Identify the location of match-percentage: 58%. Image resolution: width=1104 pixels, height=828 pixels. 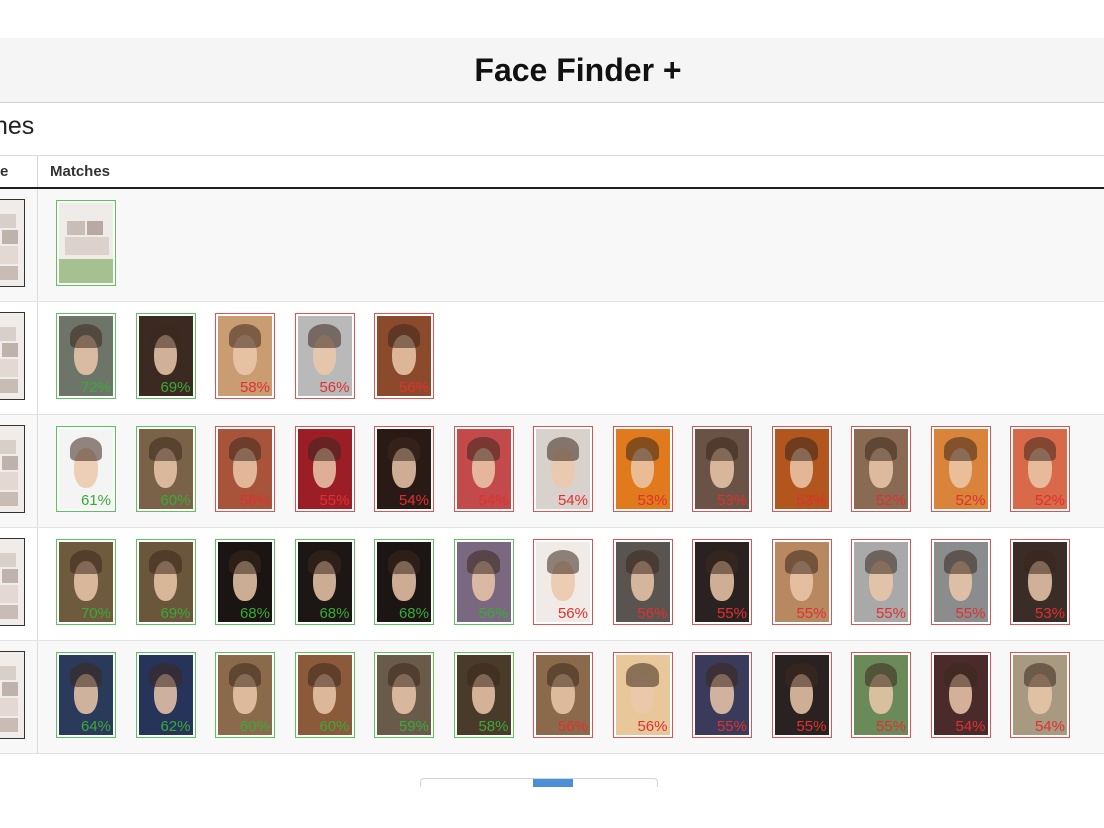
(254, 387).